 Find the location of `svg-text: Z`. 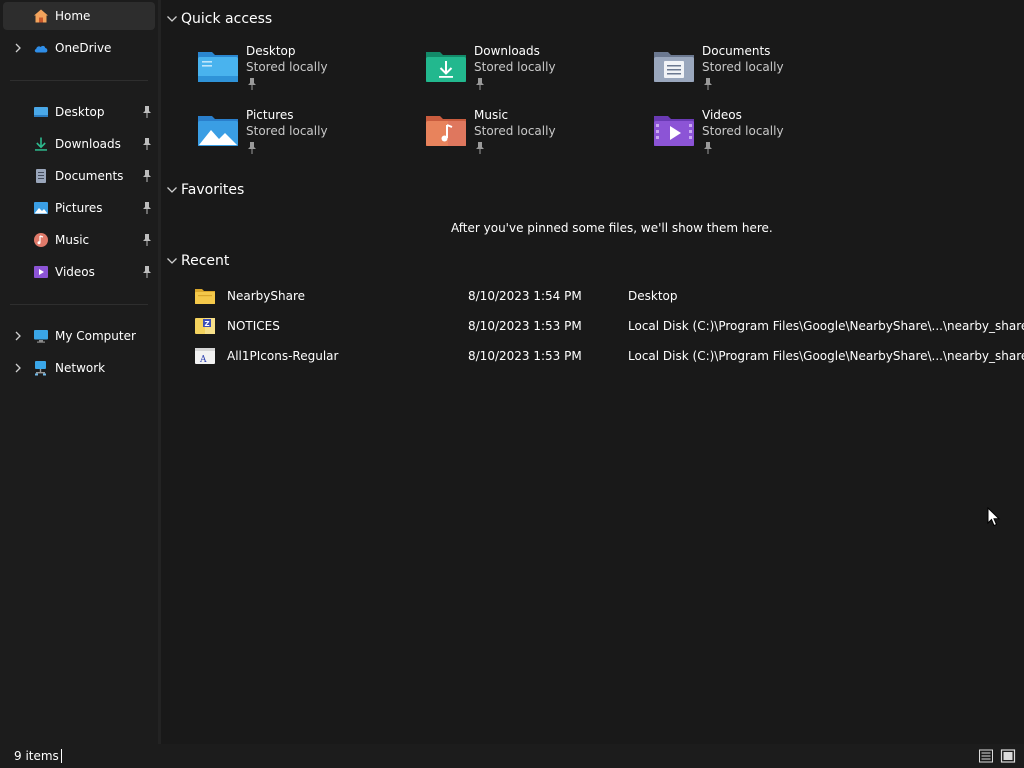

svg-text: Z is located at coordinates (206, 324).